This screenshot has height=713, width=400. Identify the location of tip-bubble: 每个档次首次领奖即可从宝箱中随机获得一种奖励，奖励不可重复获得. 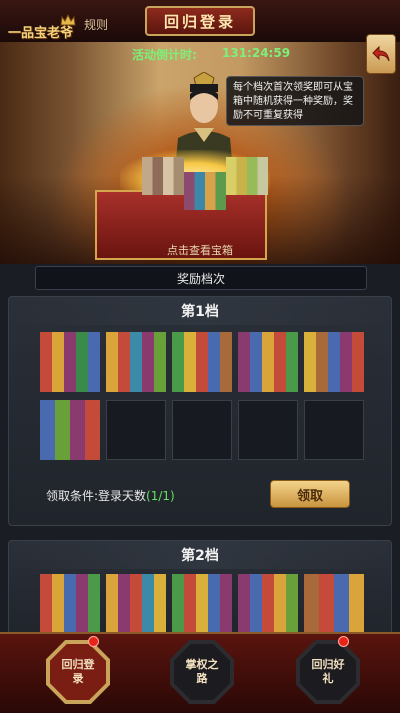
(295, 101).